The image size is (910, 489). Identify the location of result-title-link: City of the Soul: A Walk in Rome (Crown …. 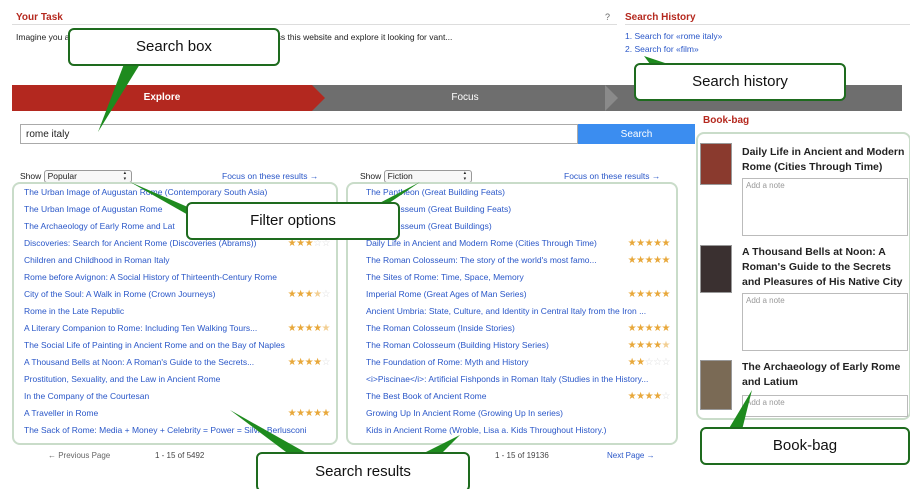
(119, 294).